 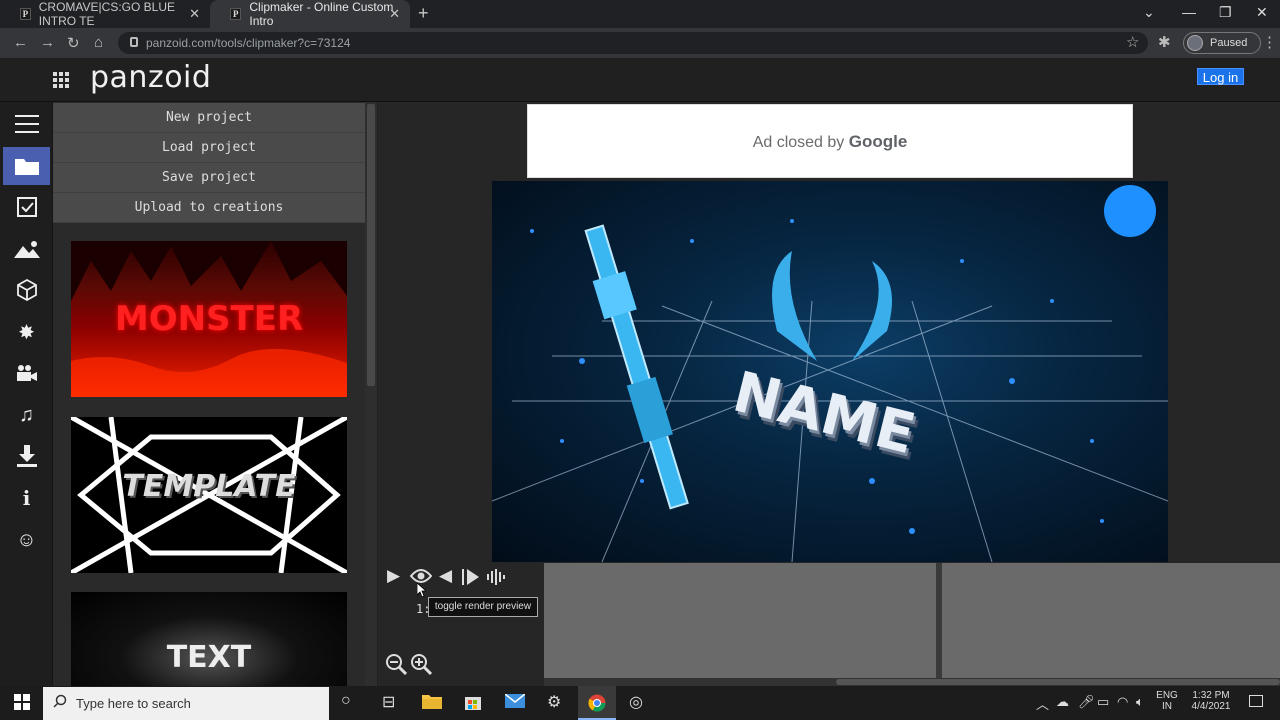 I want to click on zoom-in-icon, so click(x=421, y=666).